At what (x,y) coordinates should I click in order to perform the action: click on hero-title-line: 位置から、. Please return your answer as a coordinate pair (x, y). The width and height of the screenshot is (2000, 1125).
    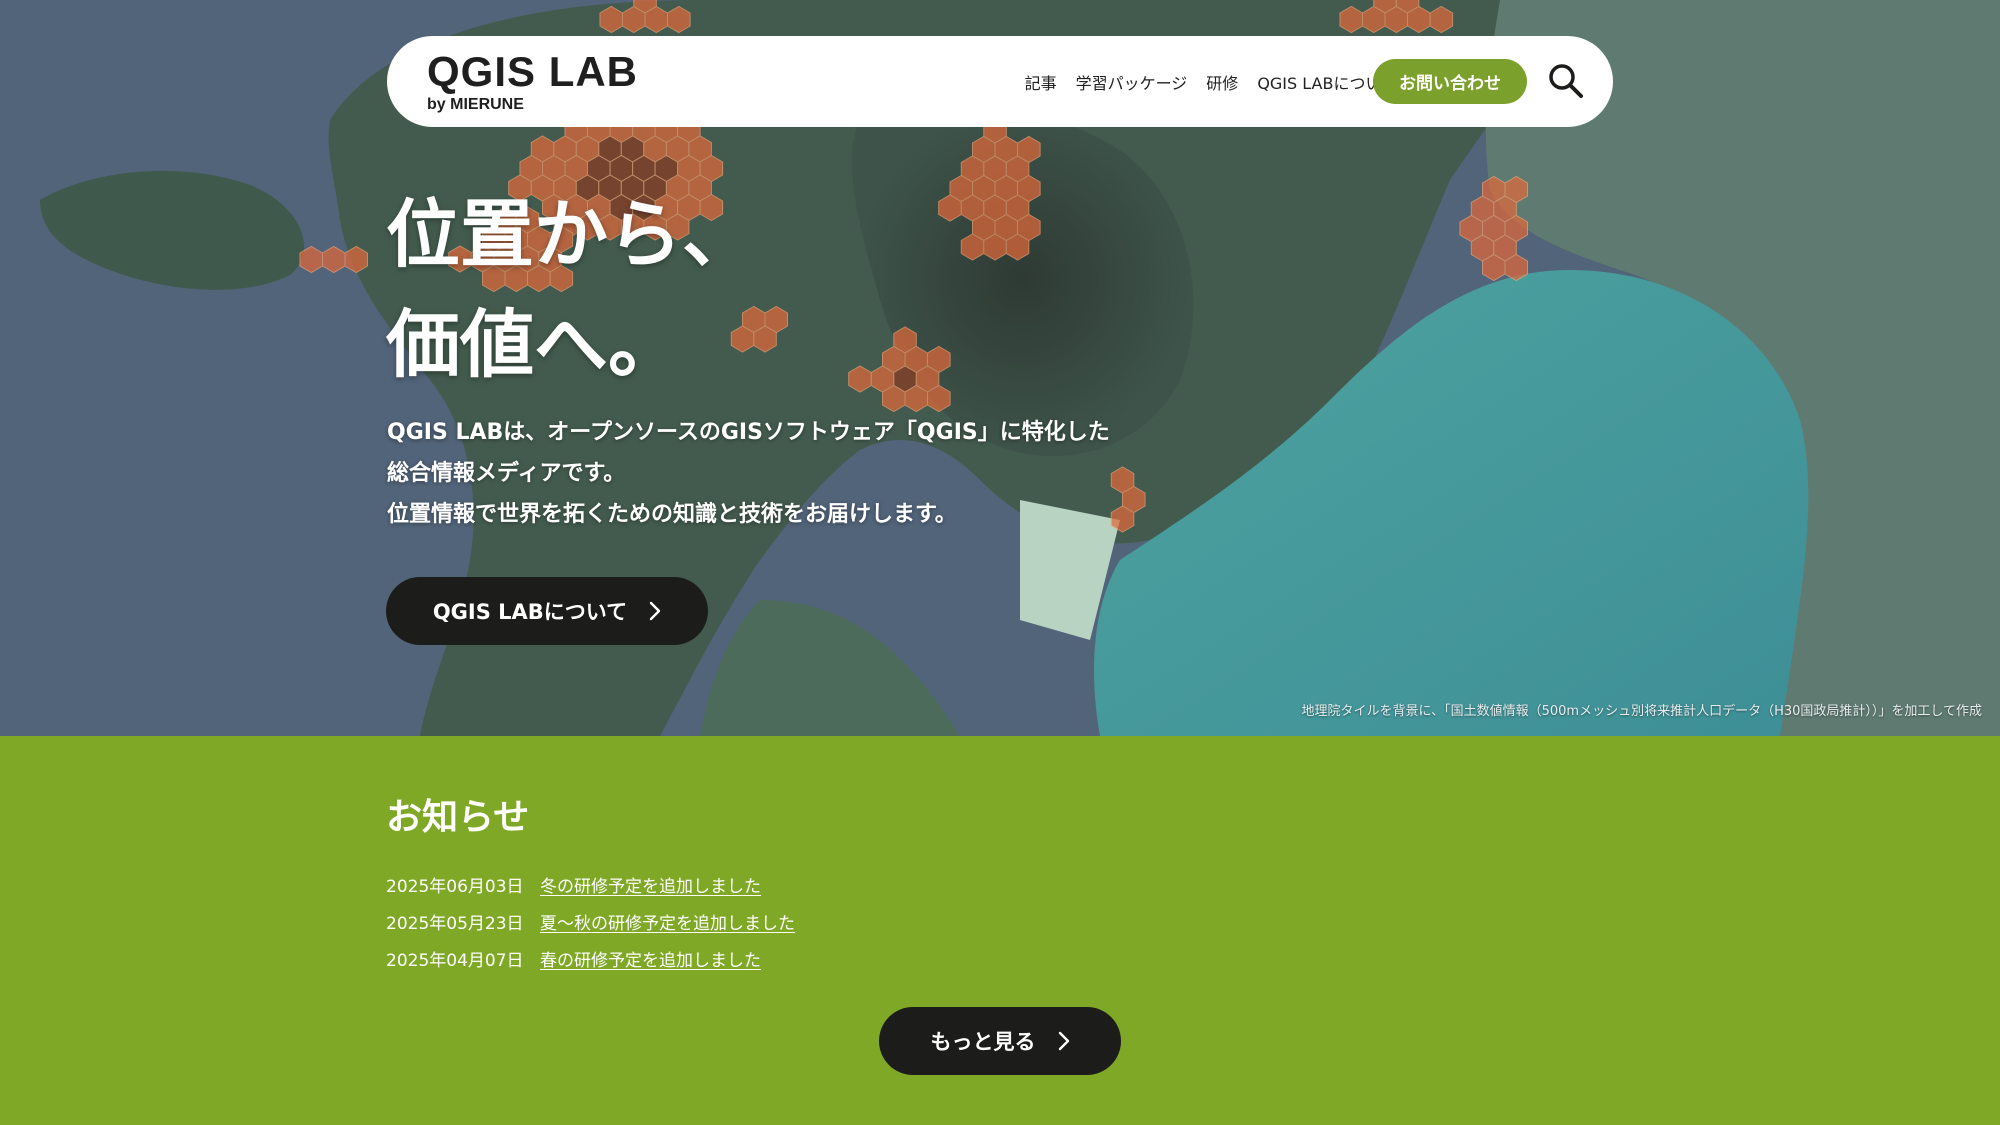
    Looking at the image, I should click on (571, 235).